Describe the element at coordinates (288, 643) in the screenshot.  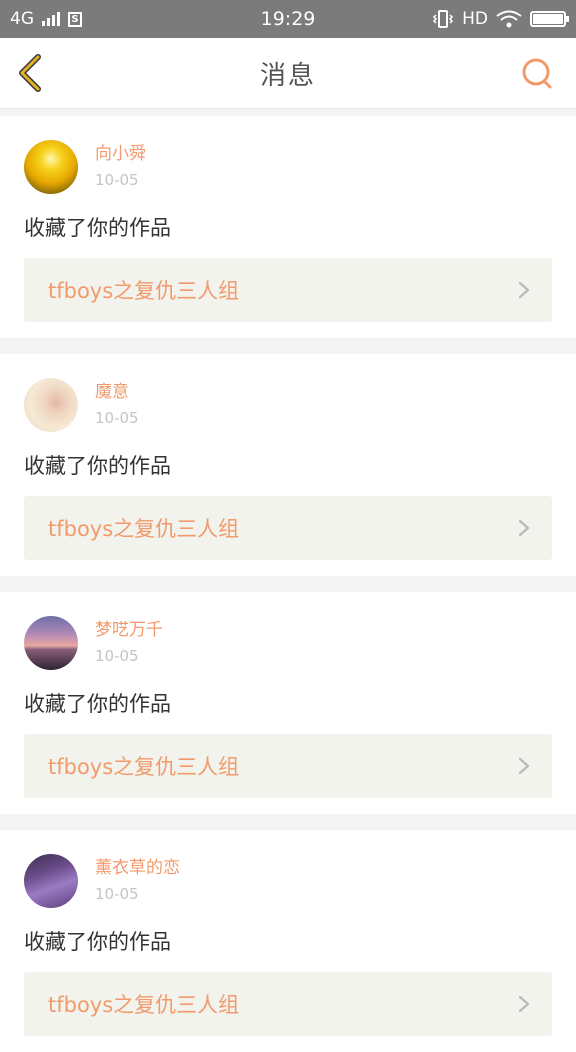
I see `message-header: 梦呓万千 10-05` at that location.